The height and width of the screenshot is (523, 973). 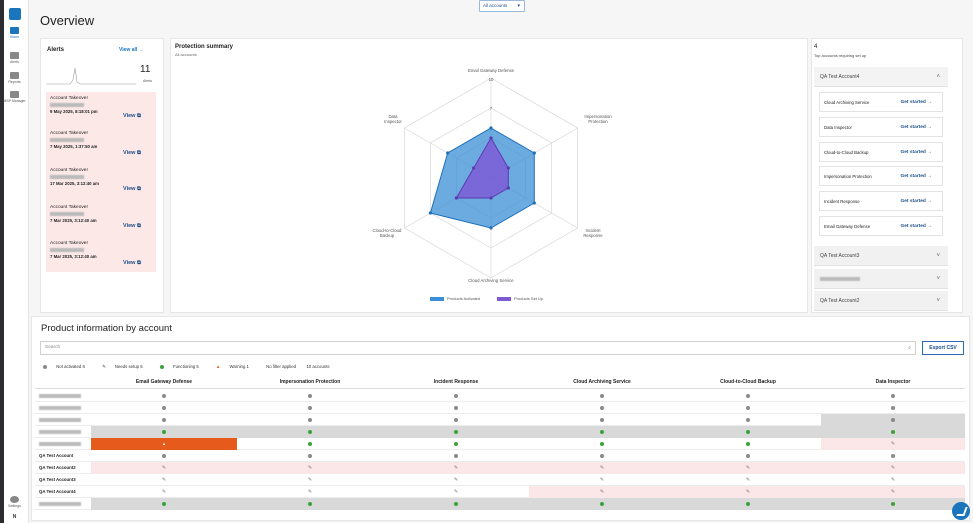 What do you see at coordinates (961, 511) in the screenshot?
I see `chat-assistant-button` at bounding box center [961, 511].